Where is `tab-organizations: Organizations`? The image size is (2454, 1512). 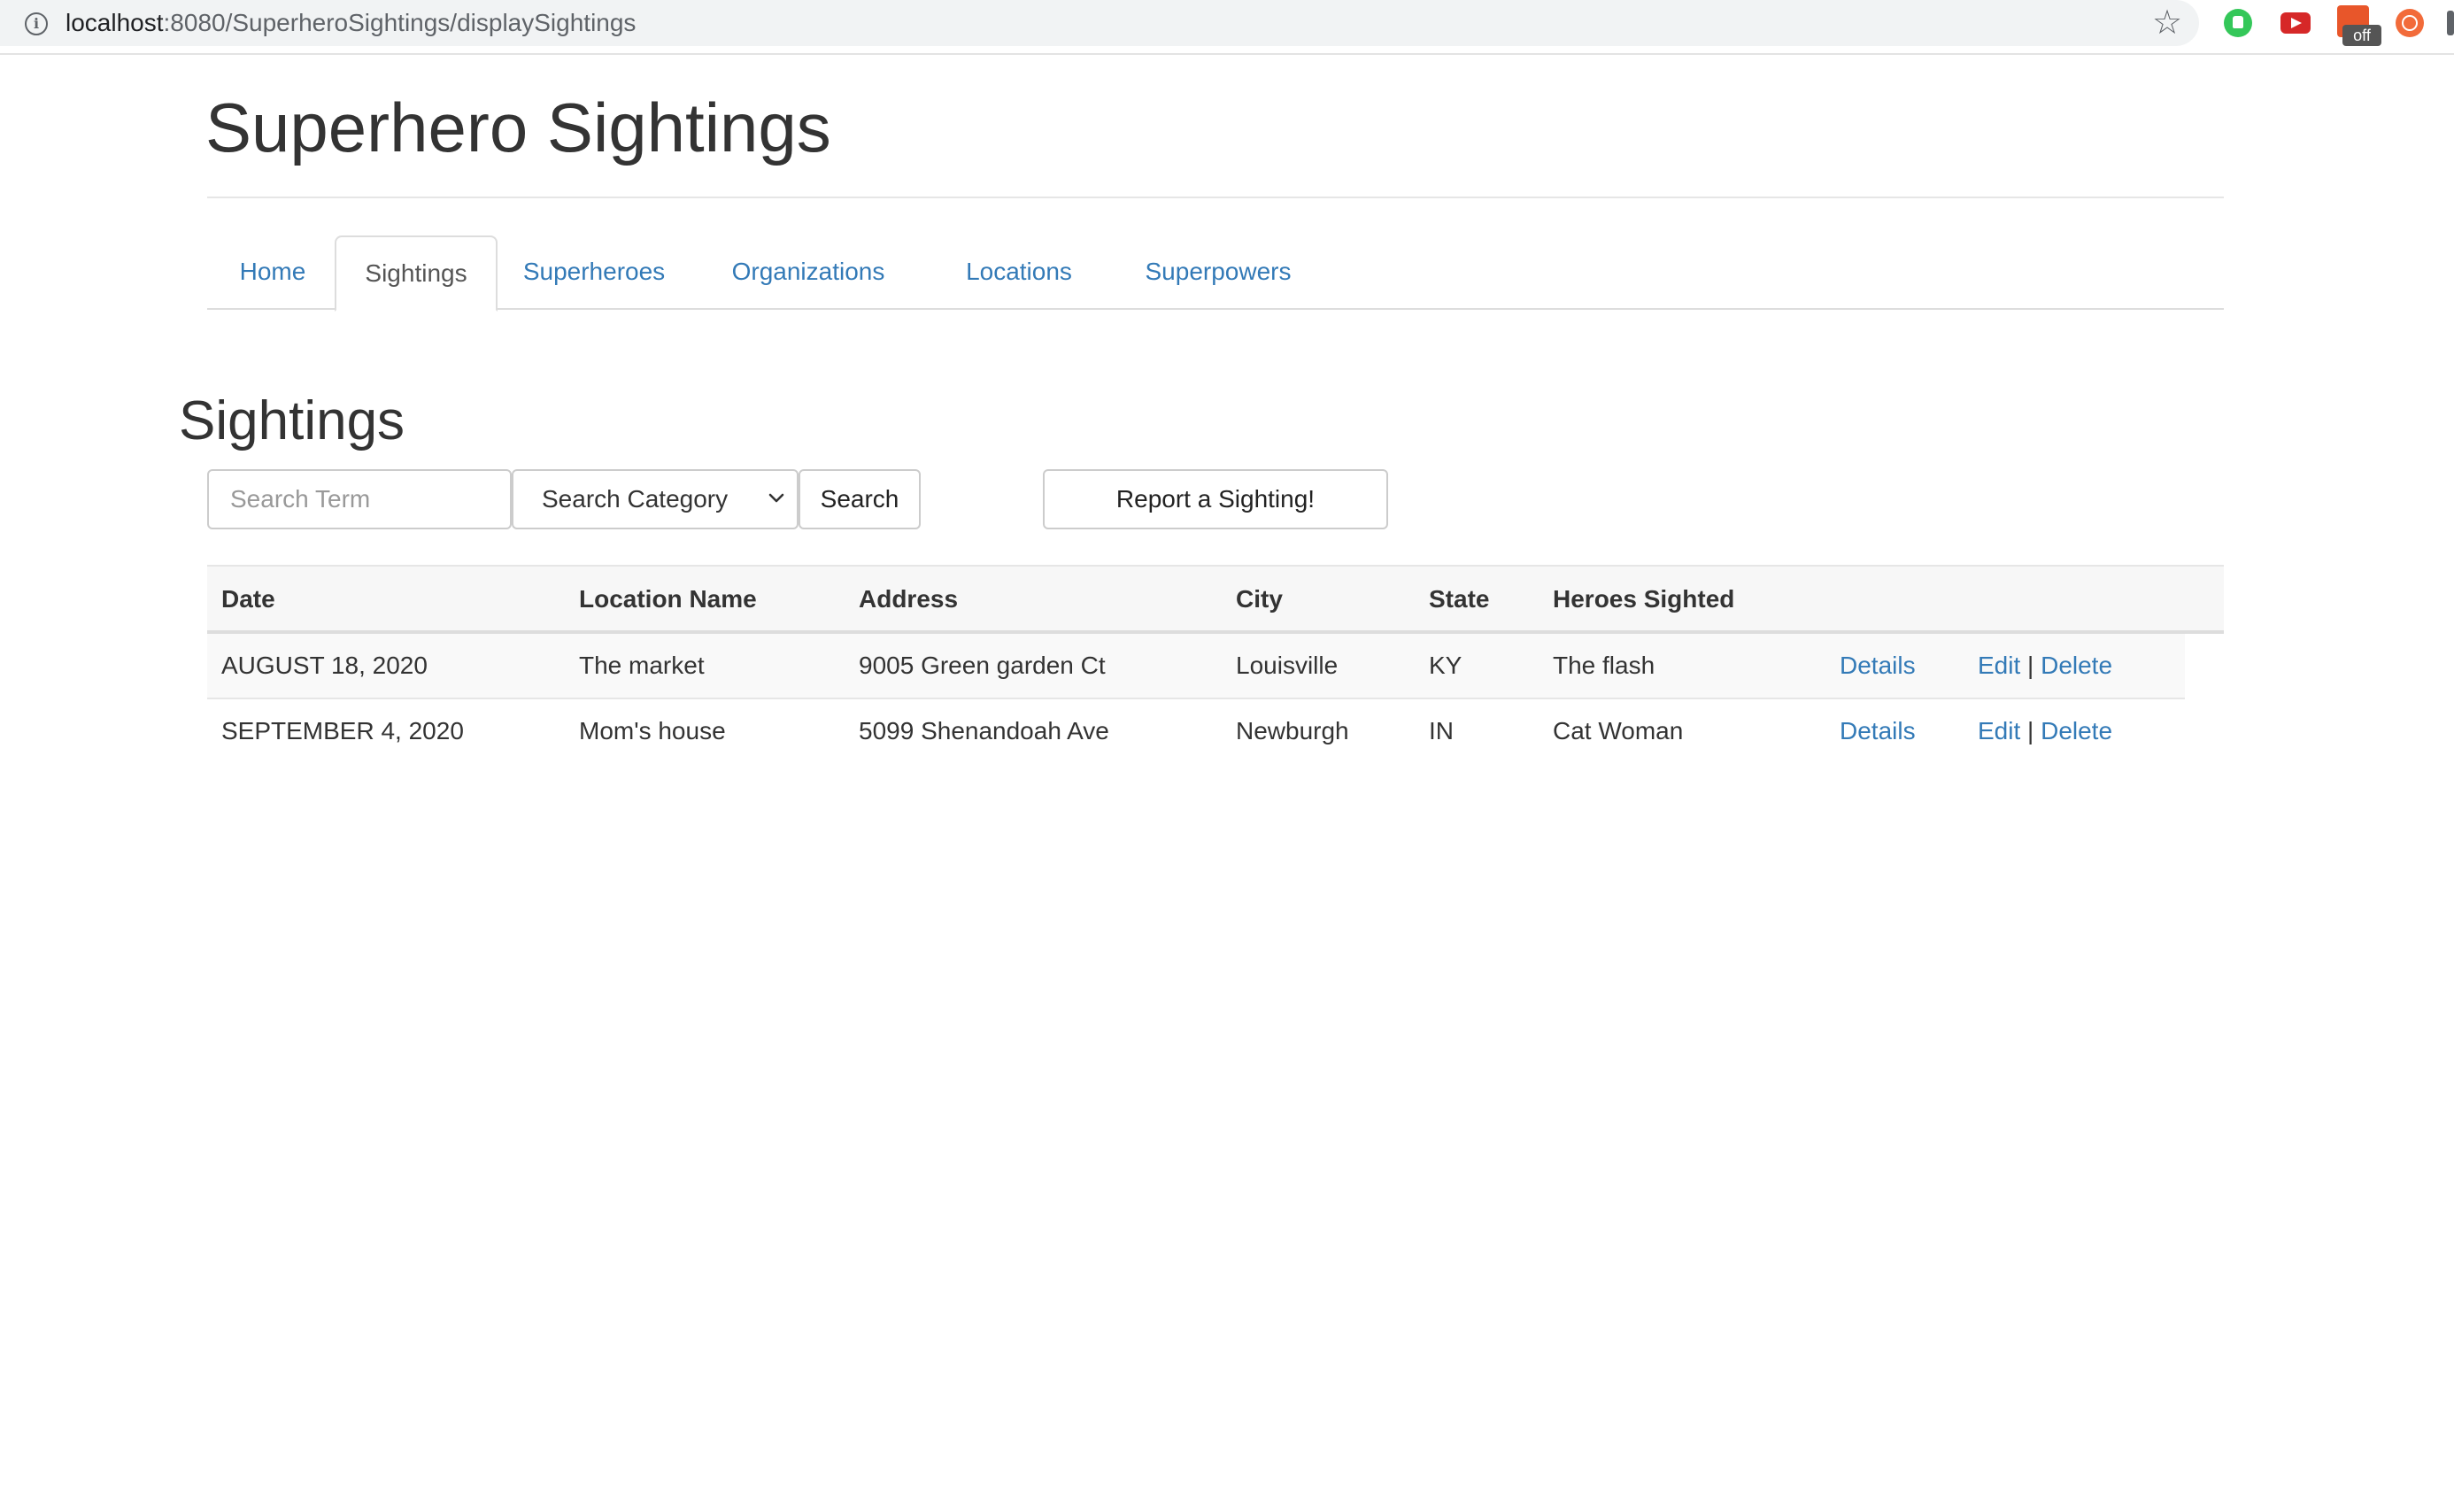
tab-organizations: Organizations is located at coordinates (809, 272).